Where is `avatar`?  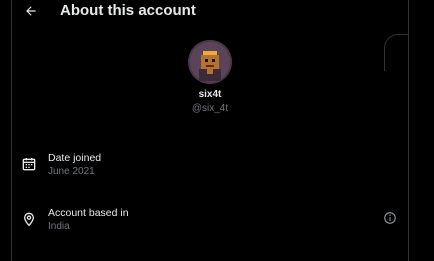
avatar is located at coordinates (210, 62).